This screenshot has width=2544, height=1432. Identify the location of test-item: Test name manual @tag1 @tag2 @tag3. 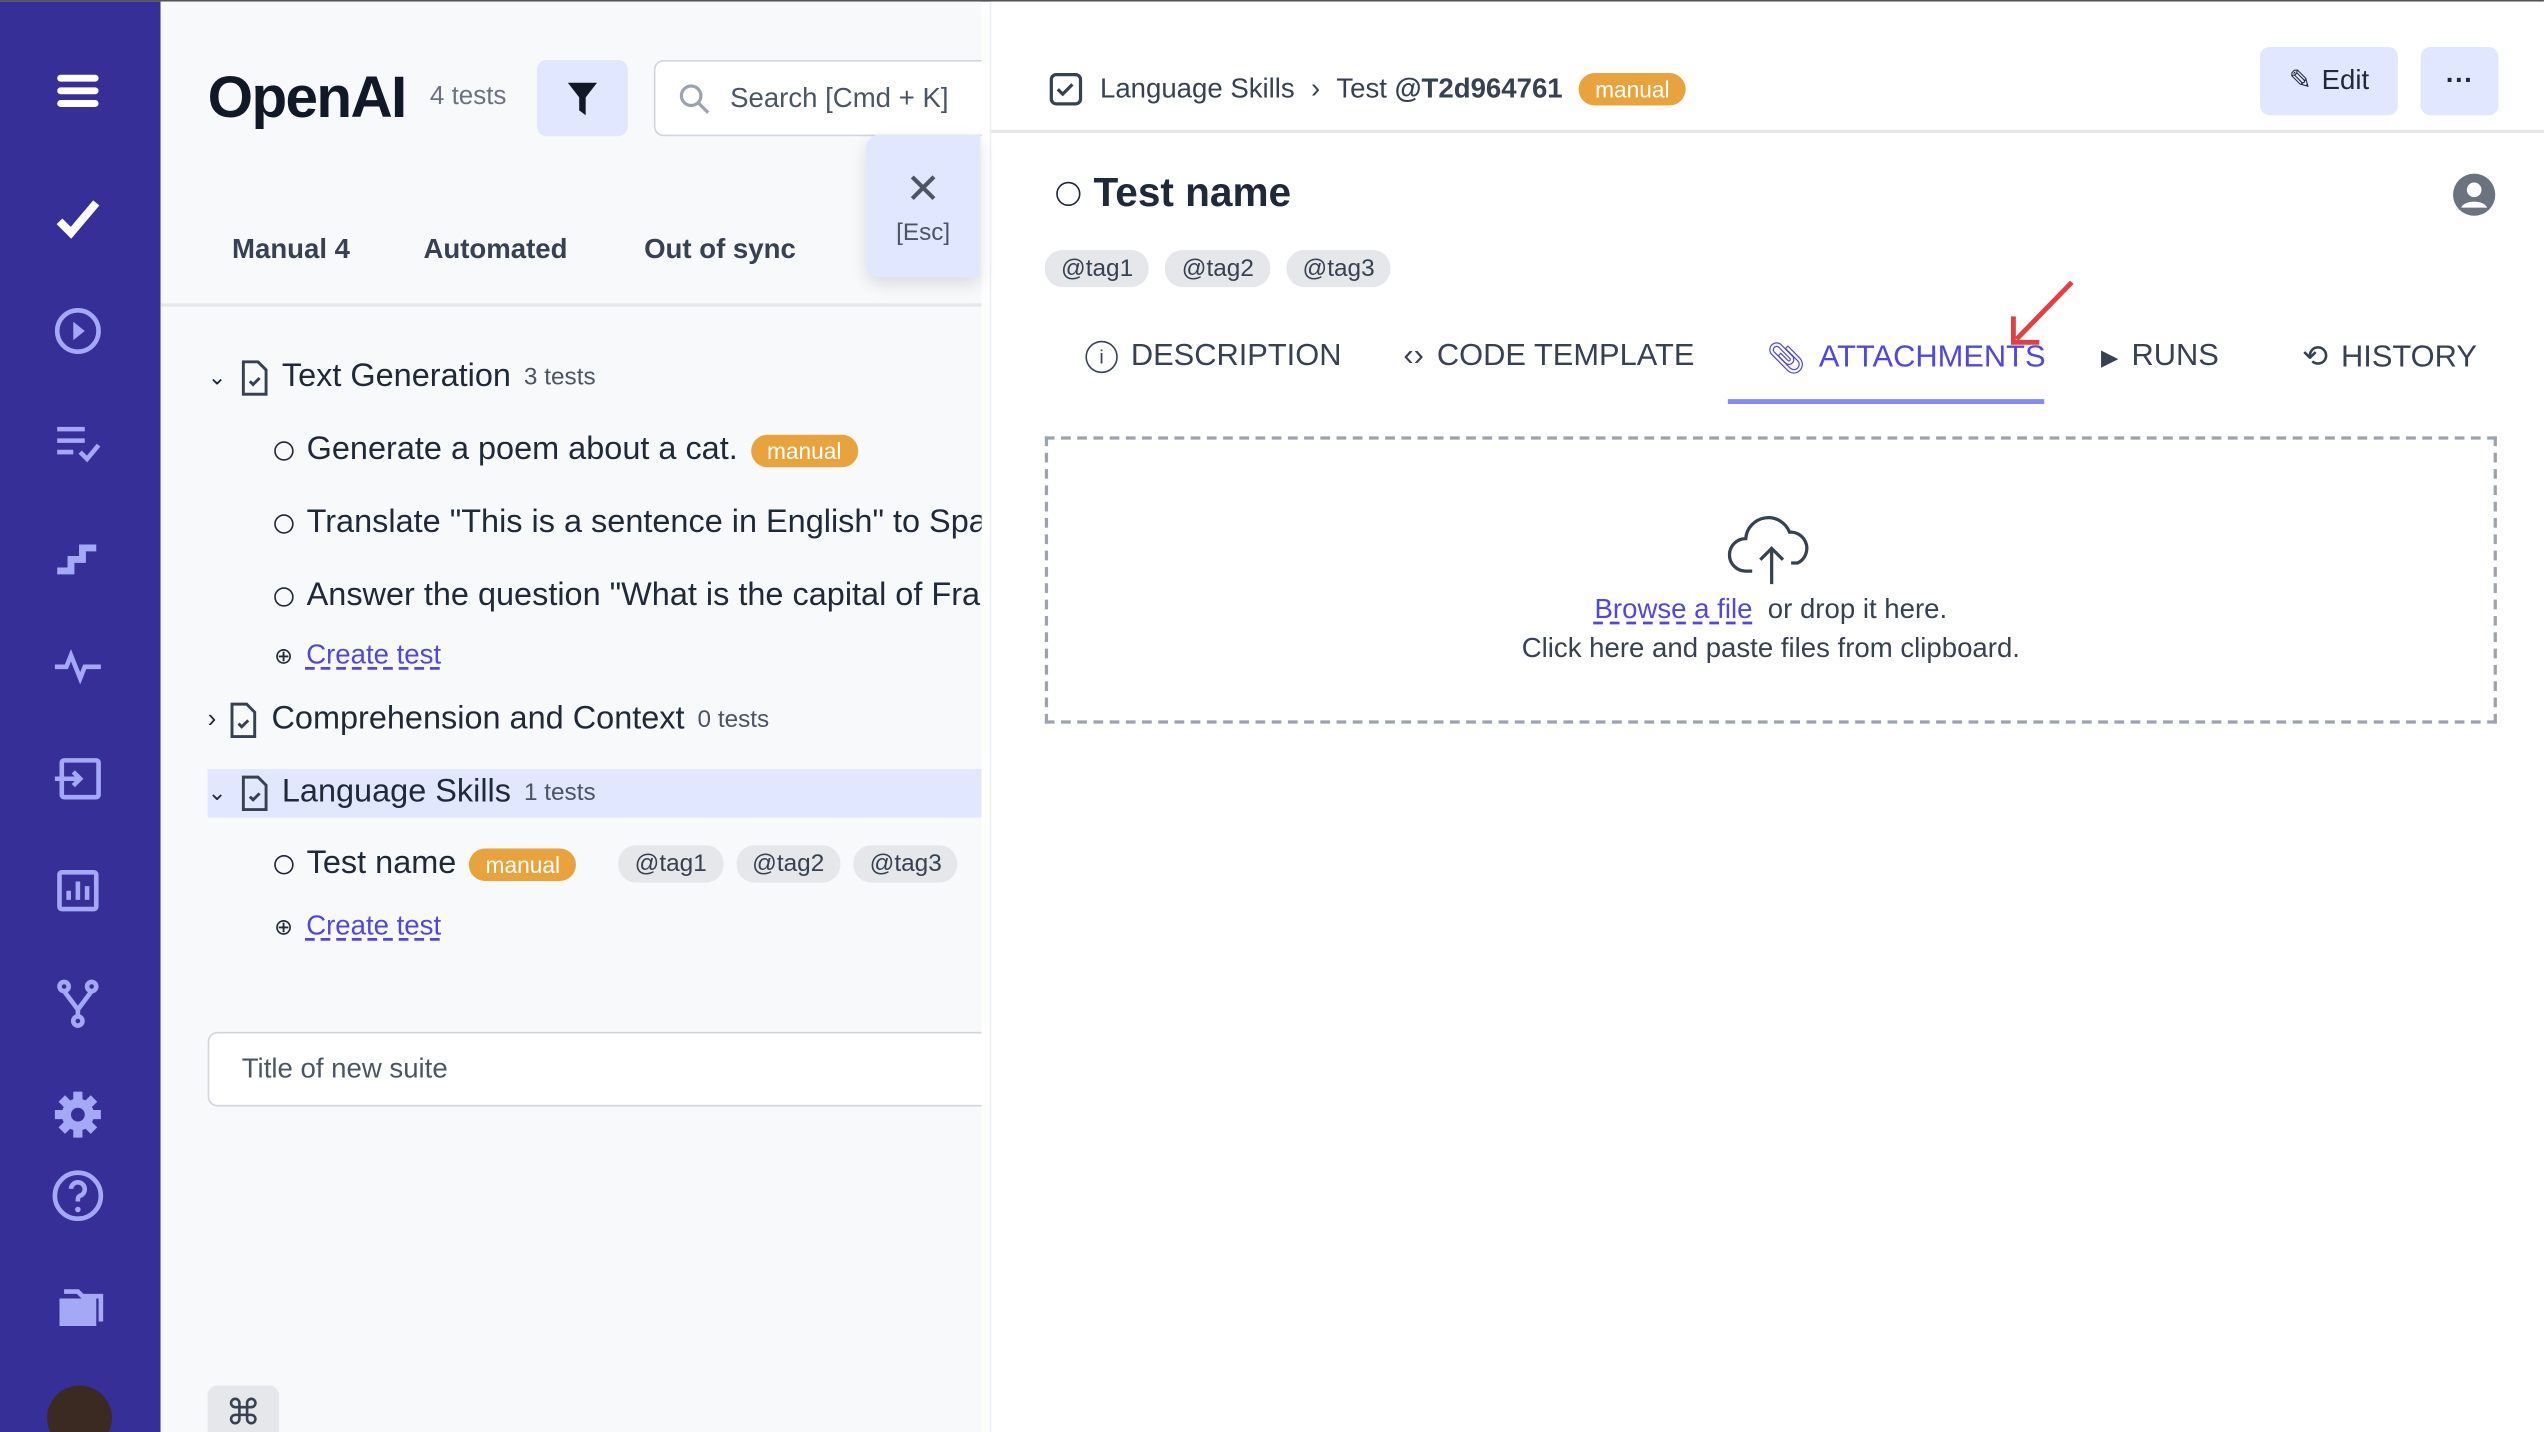
(616, 864).